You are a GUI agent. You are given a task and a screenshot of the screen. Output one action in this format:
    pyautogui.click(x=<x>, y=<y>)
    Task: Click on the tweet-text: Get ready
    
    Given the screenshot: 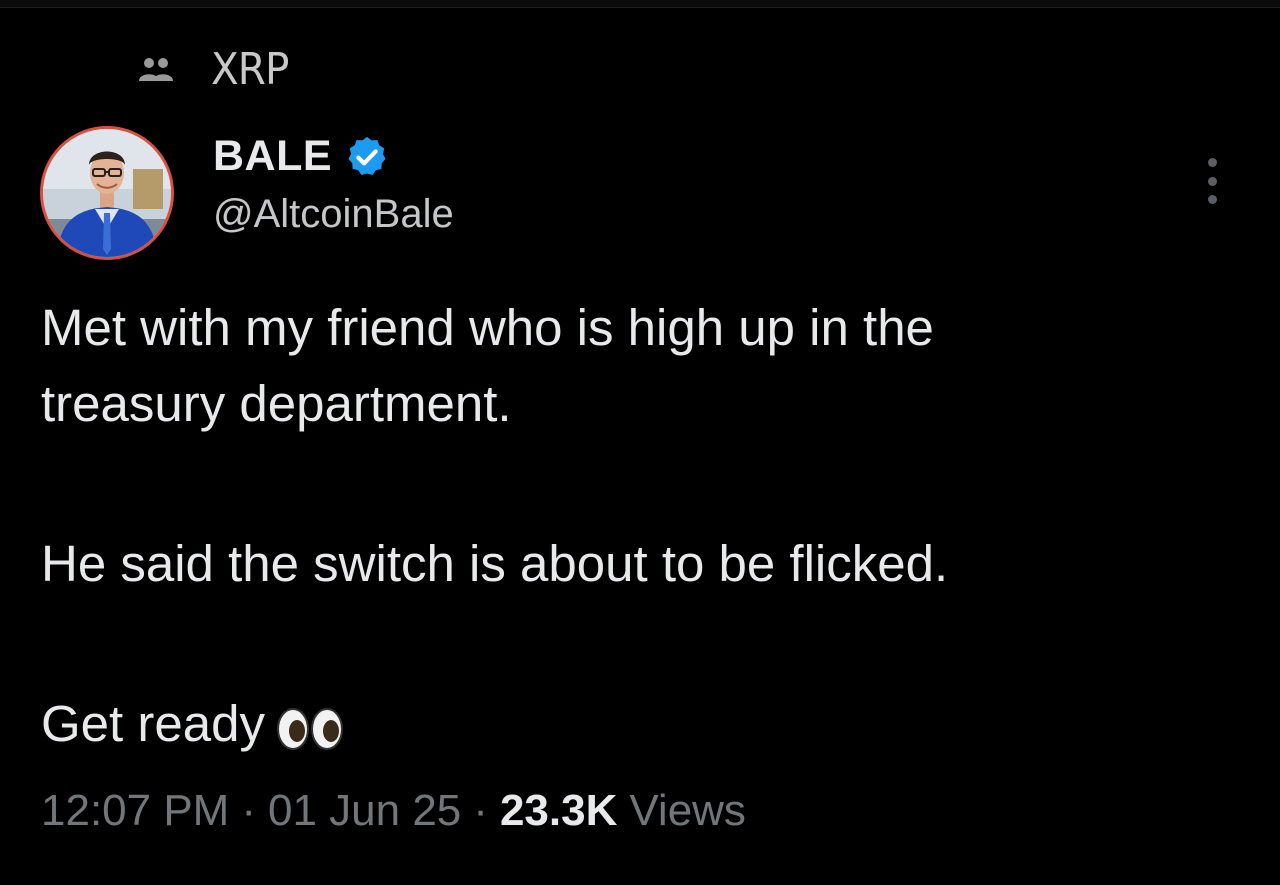 What is the action you would take?
    pyautogui.click(x=153, y=723)
    